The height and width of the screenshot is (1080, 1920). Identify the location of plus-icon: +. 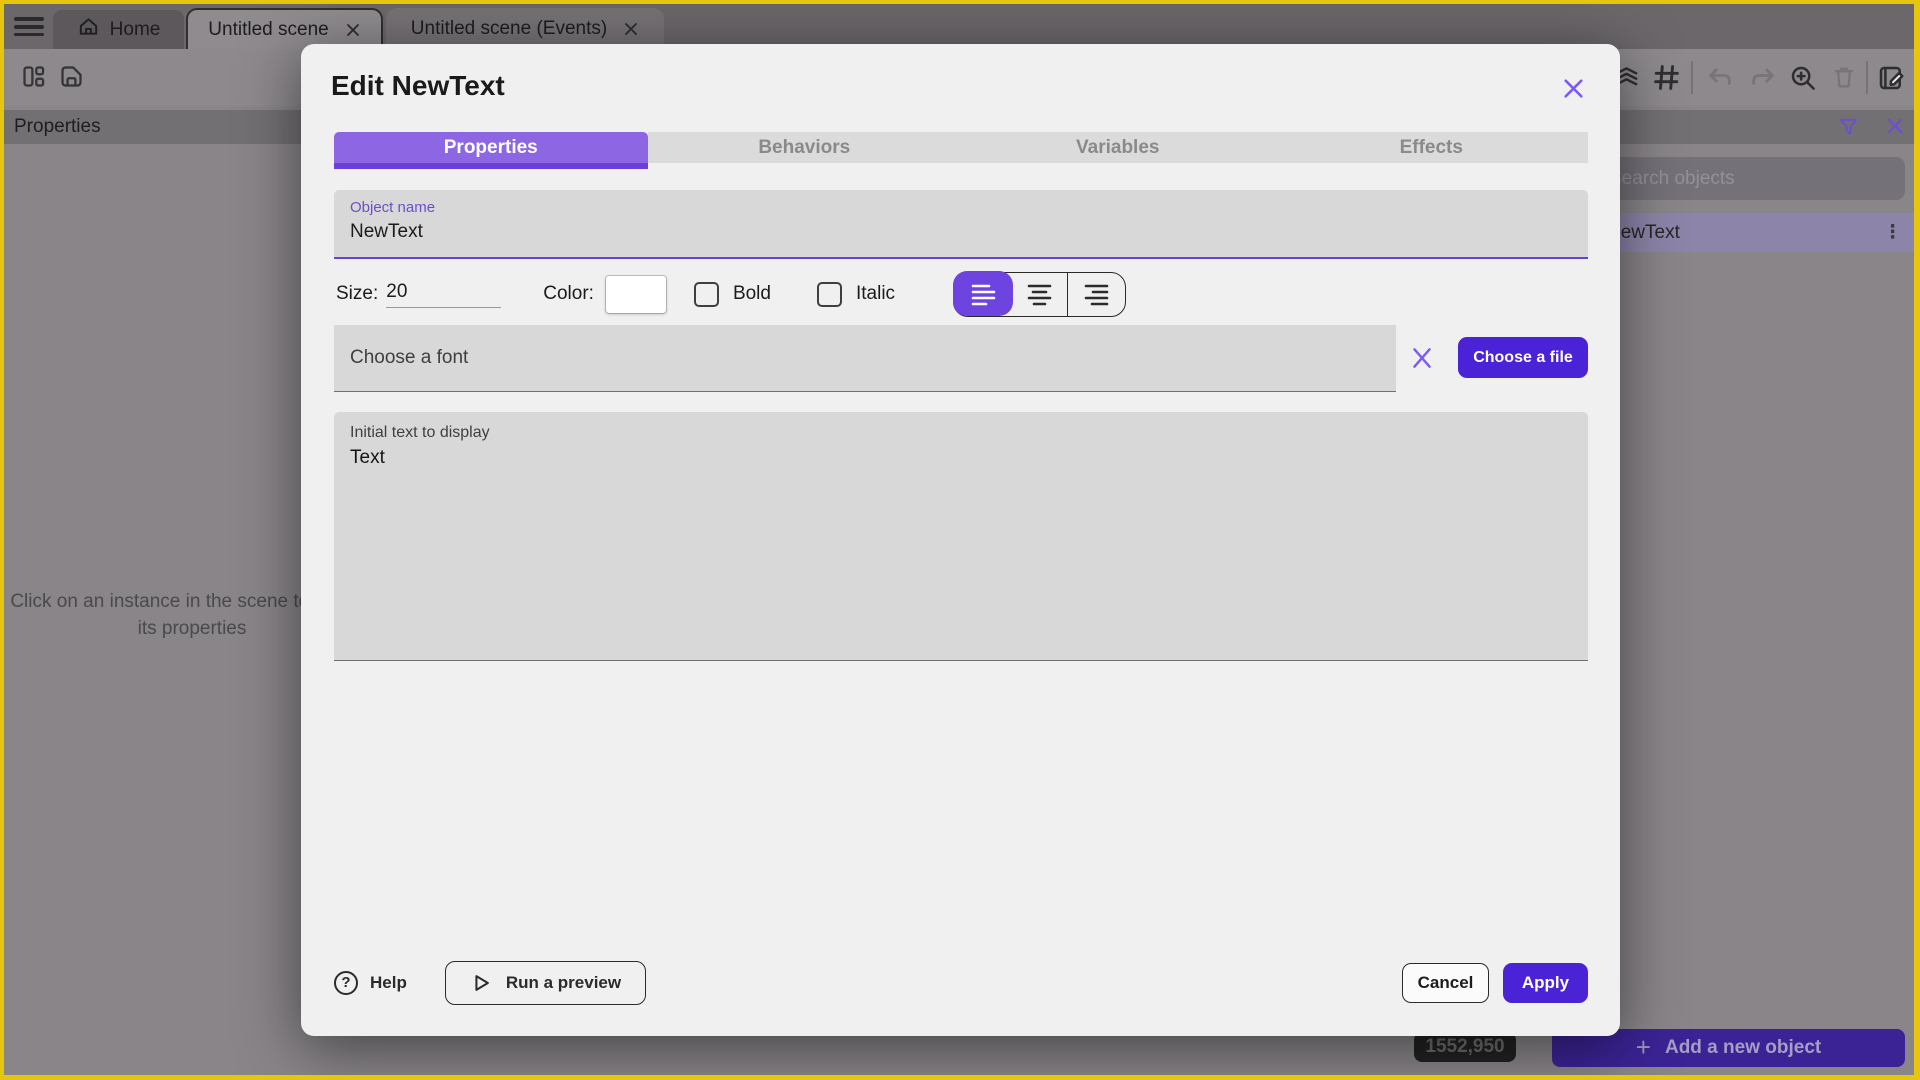
(1643, 1047).